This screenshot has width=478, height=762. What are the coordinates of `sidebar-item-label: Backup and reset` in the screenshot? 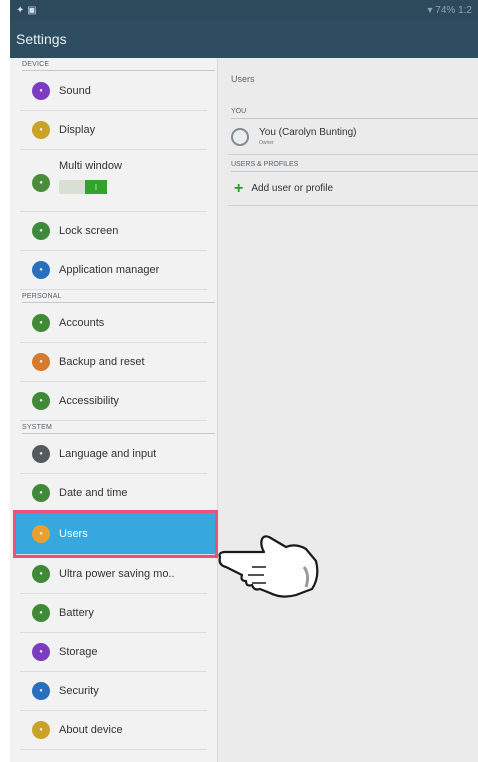 It's located at (102, 362).